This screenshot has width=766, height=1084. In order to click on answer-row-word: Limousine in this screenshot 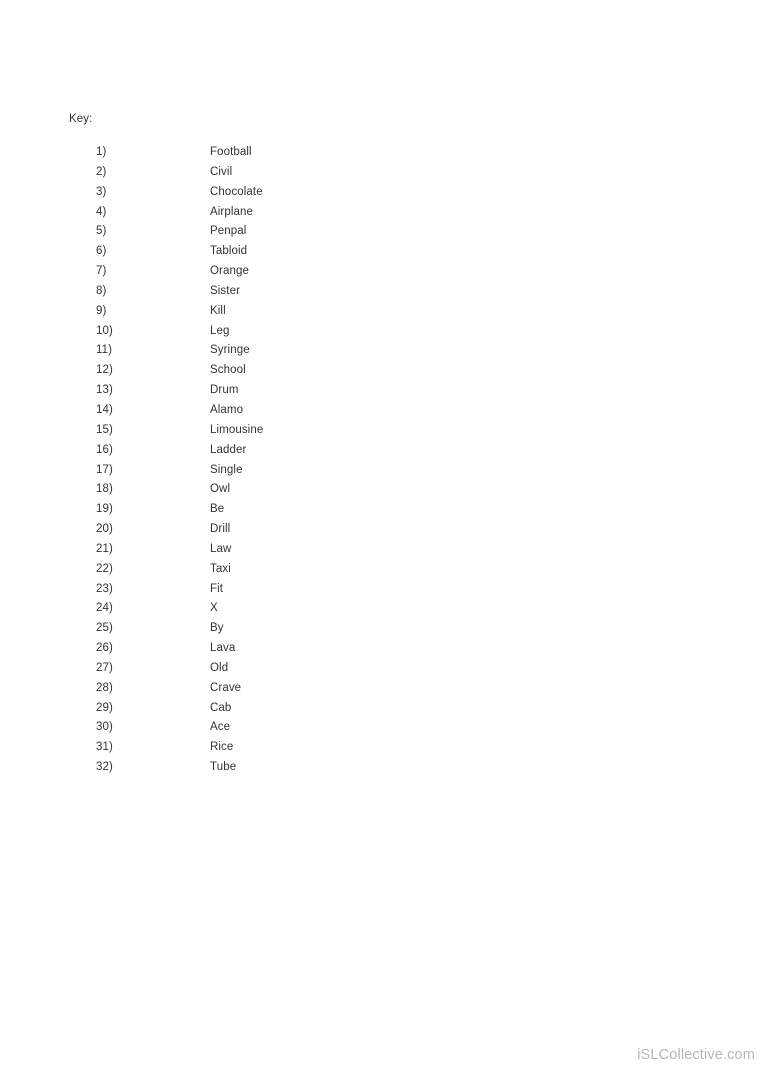, I will do `click(237, 429)`.